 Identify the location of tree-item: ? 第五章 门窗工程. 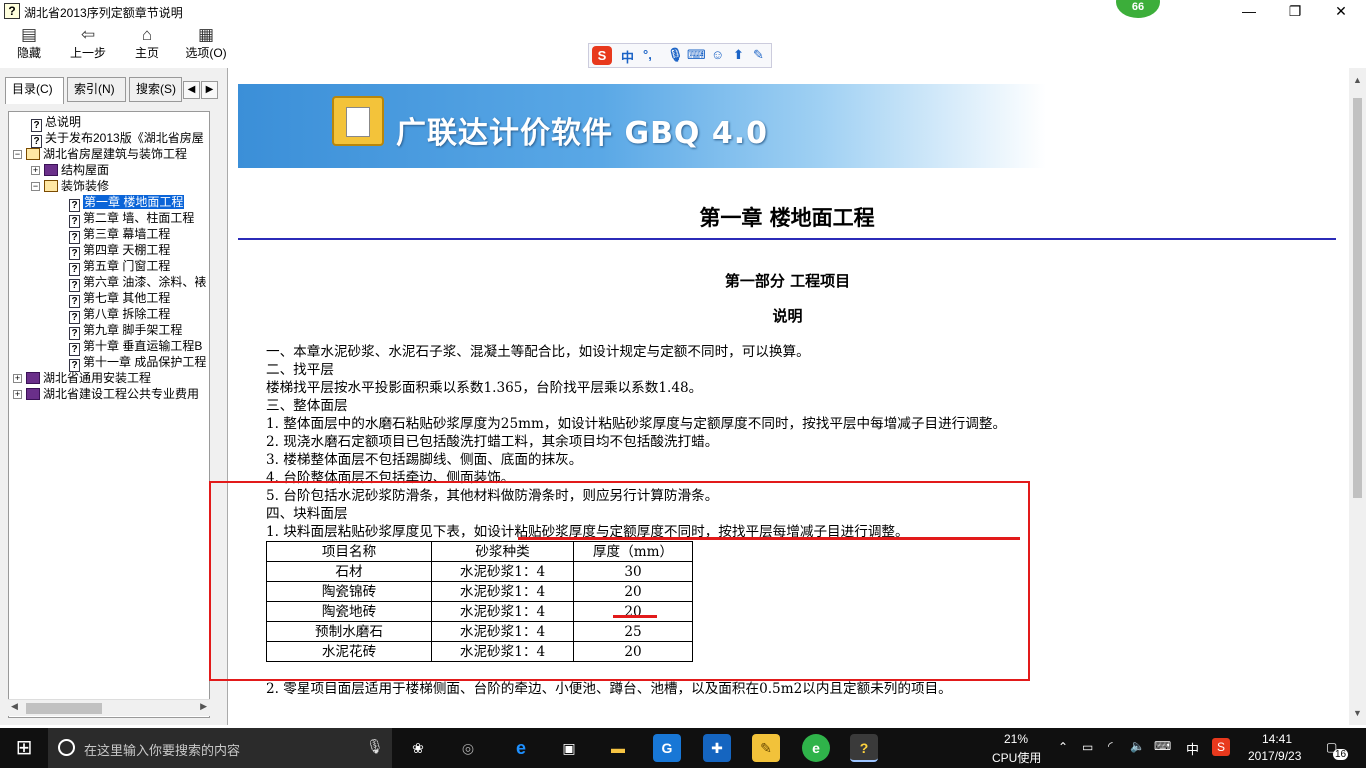
(119, 267).